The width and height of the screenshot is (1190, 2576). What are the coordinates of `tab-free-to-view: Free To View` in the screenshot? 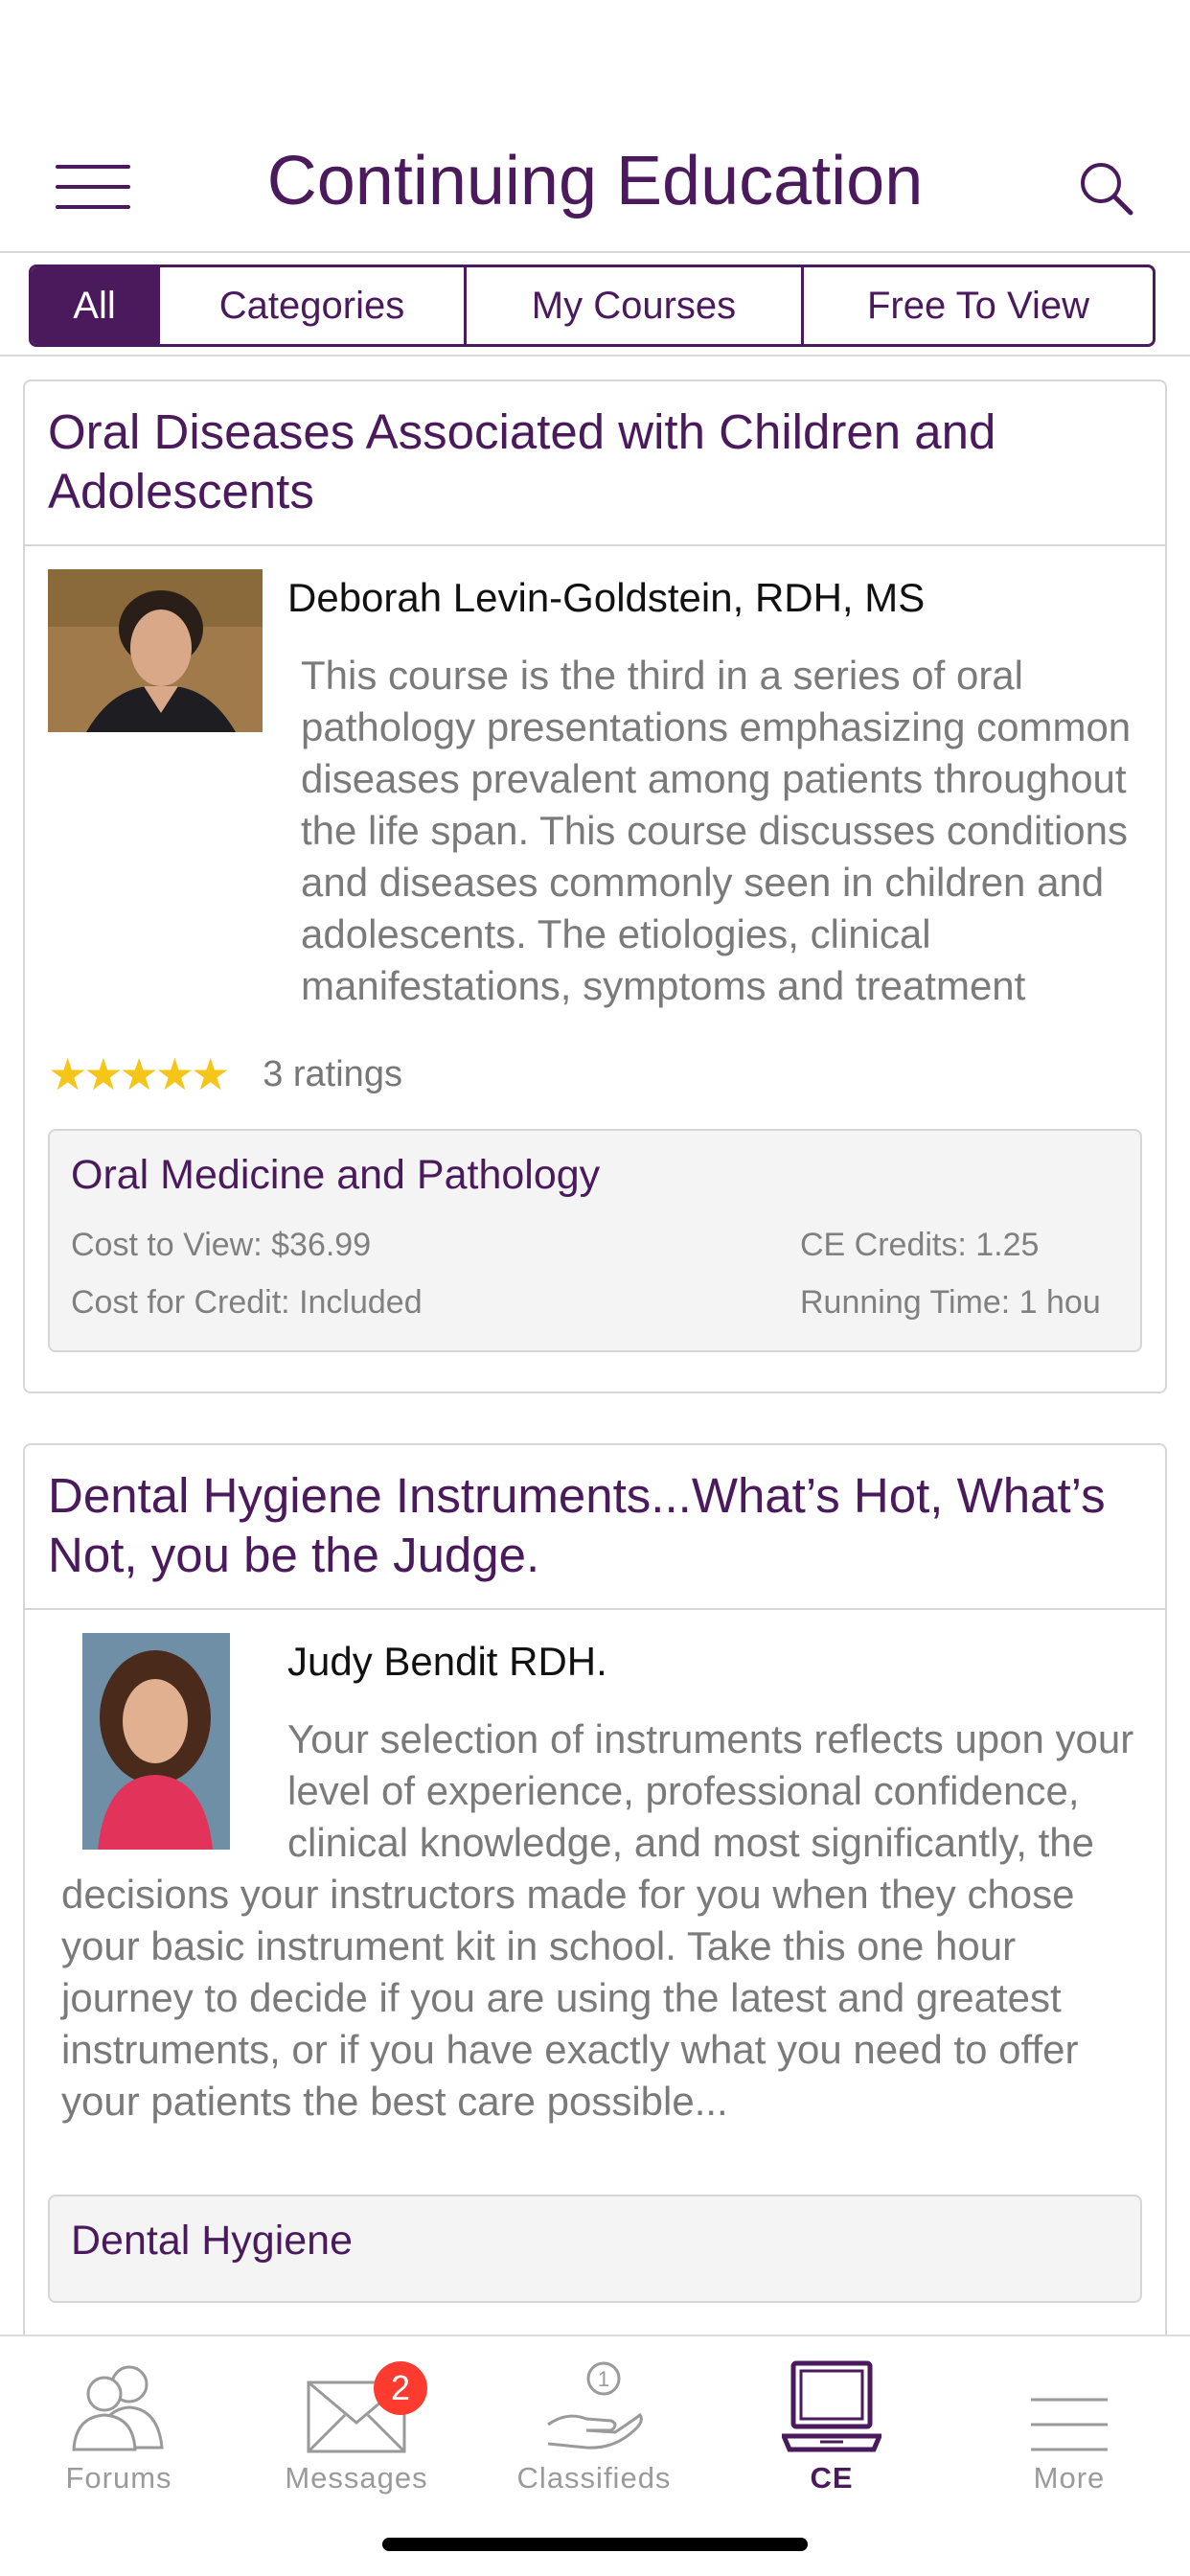 It's located at (977, 305).